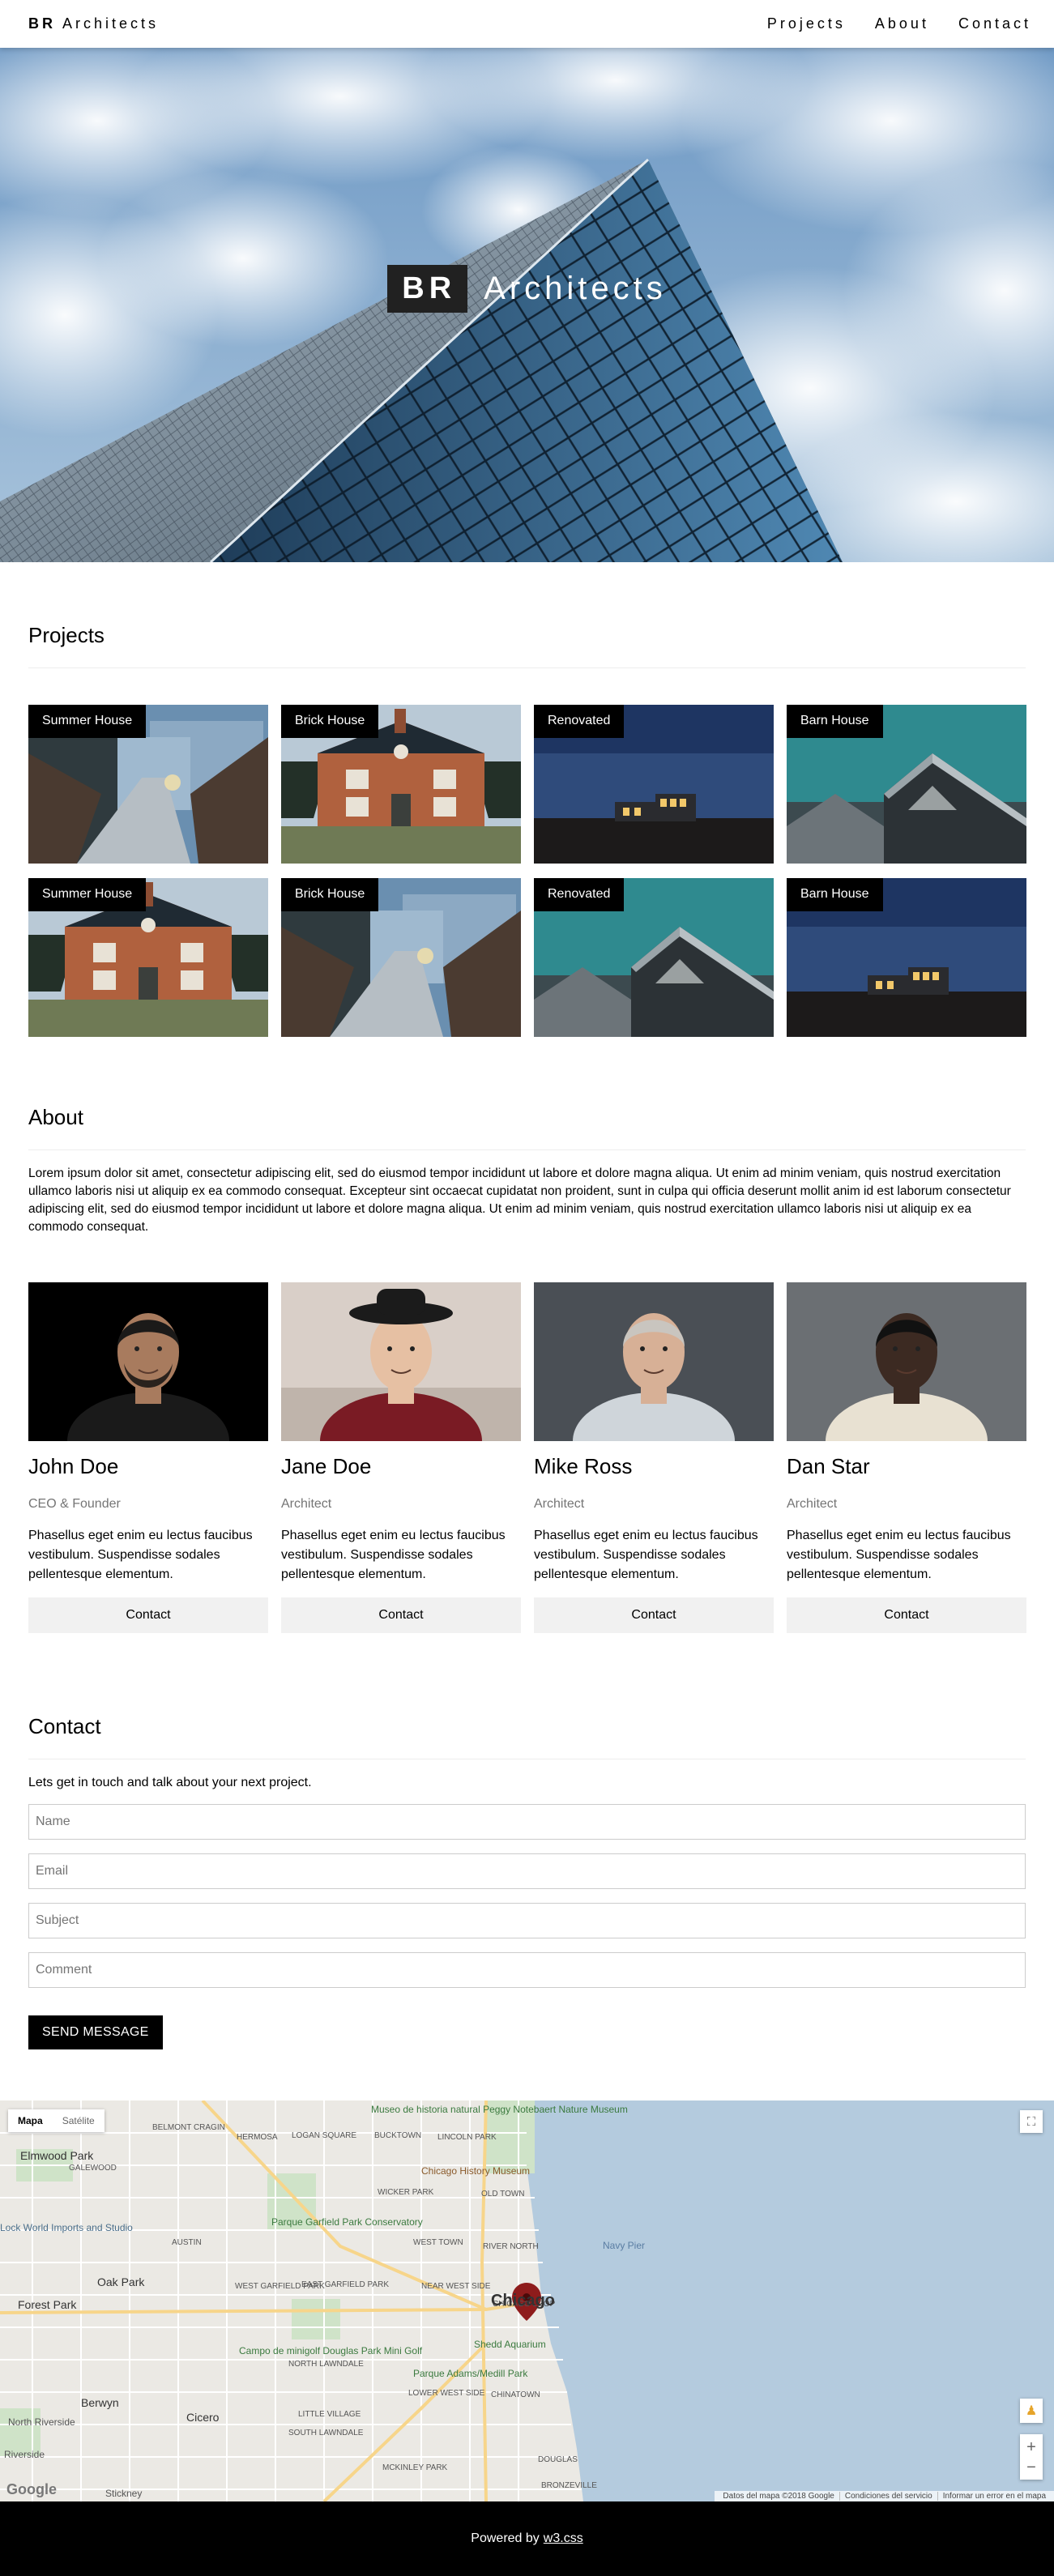  What do you see at coordinates (994, 2496) in the screenshot?
I see `map-report-link: Informar un error en el mapa` at bounding box center [994, 2496].